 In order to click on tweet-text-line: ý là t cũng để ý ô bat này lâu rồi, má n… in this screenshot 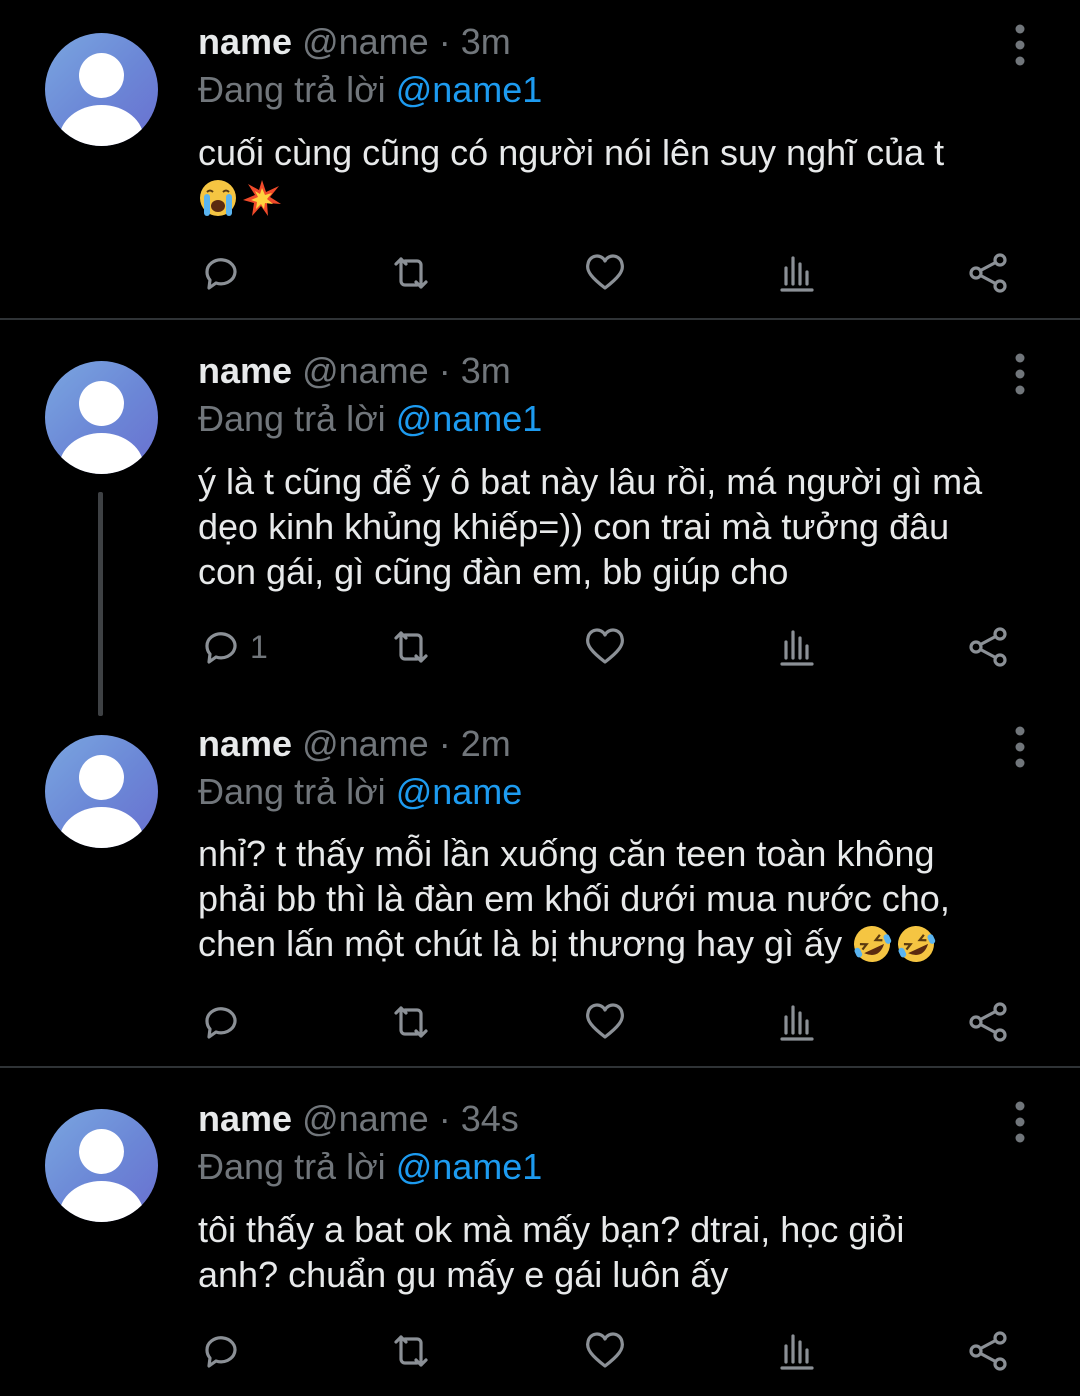, I will do `click(590, 481)`.